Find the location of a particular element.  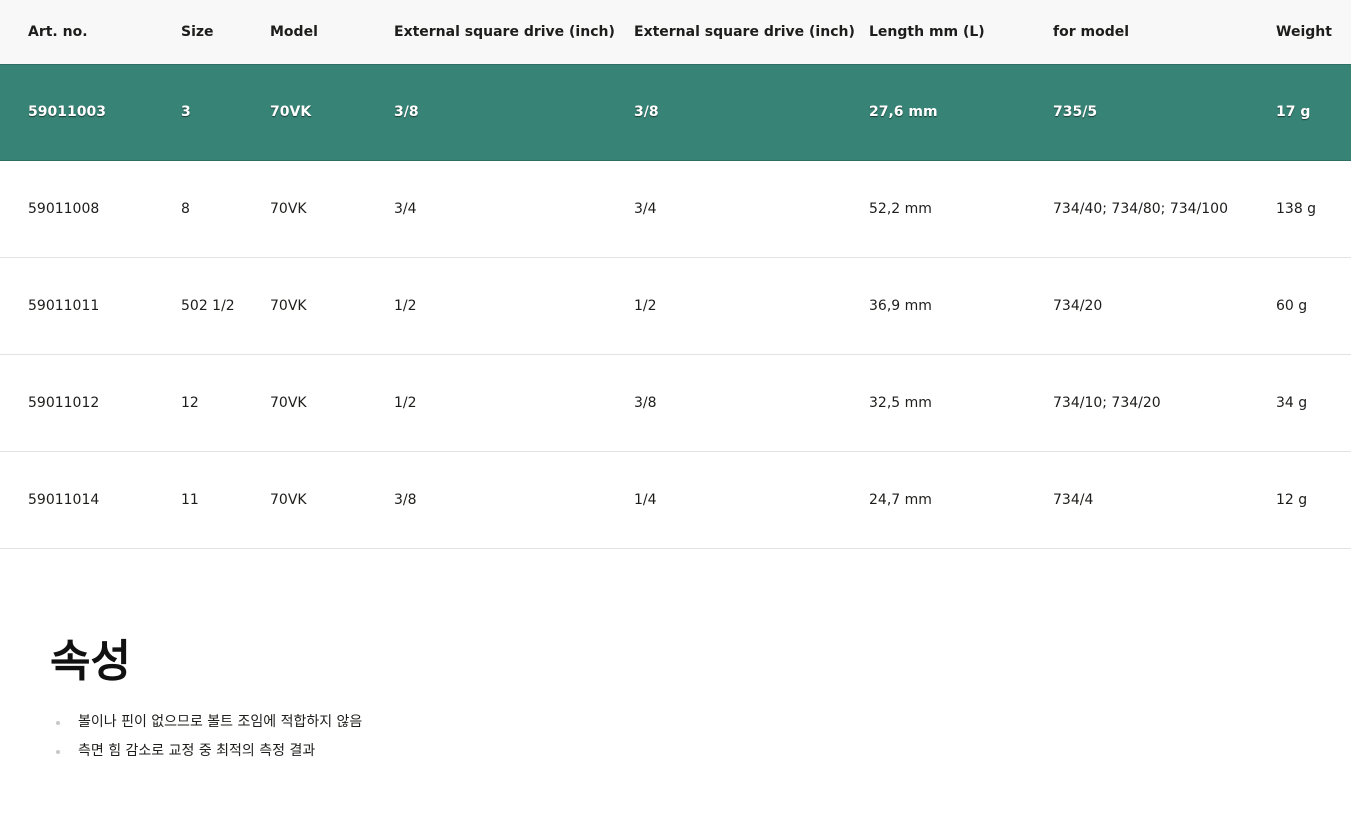

list-item: 볼이나 핀이 없으므로 볼트 조임에 적합하지 않음 is located at coordinates (675, 722).